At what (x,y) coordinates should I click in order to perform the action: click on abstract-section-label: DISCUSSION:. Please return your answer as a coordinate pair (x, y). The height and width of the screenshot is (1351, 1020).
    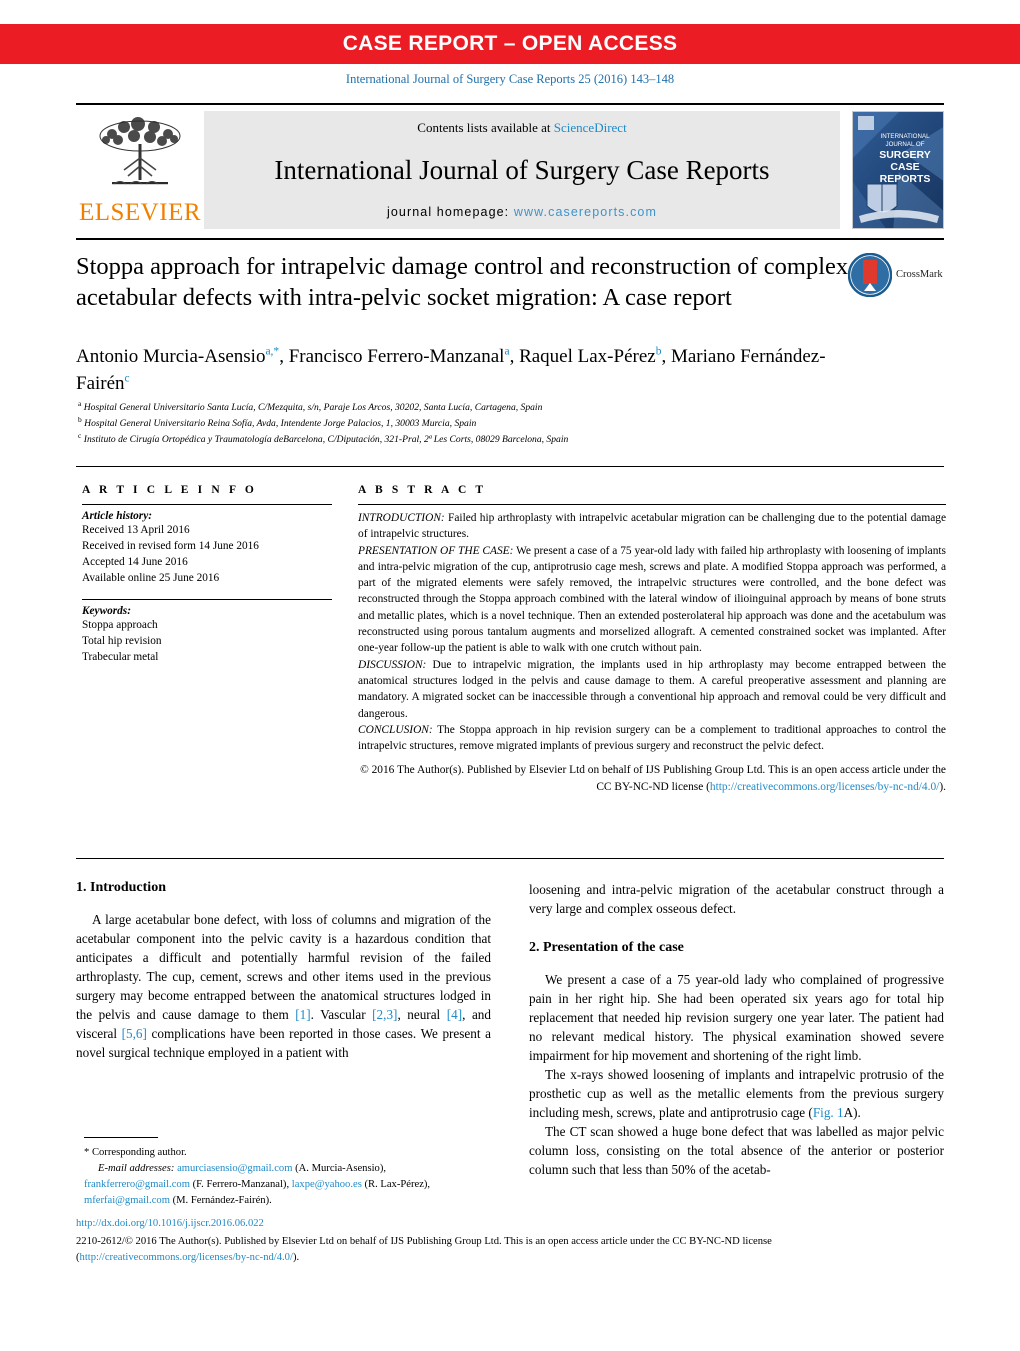
    Looking at the image, I should click on (392, 664).